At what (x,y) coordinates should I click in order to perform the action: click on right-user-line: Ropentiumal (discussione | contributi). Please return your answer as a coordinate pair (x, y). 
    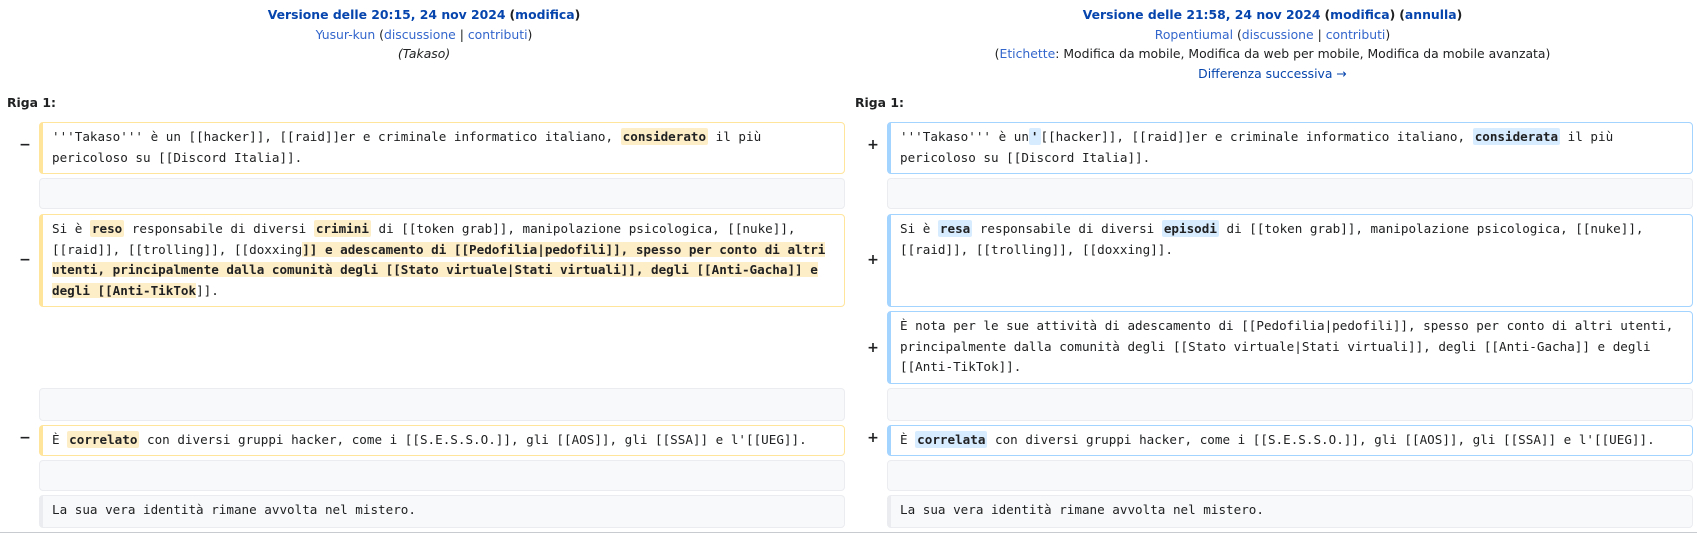
    Looking at the image, I should click on (1272, 34).